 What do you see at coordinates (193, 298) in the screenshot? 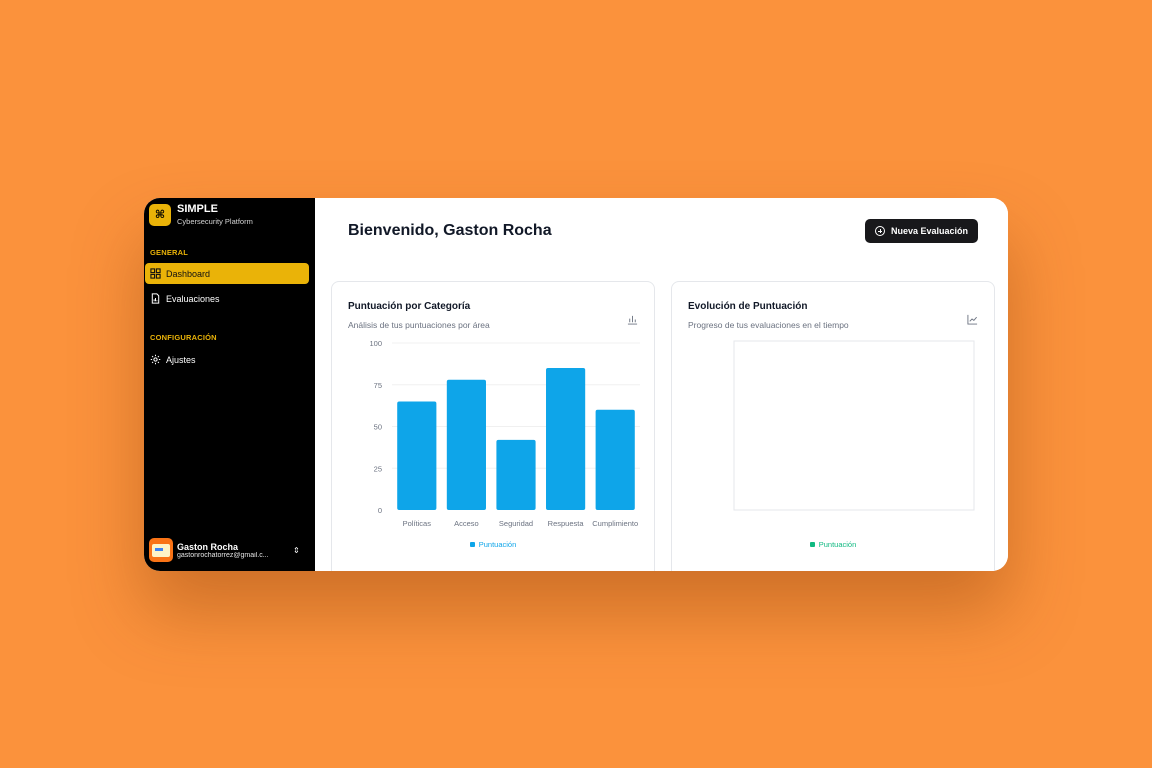
I see `sidebar-item-label: Evaluaciones` at bounding box center [193, 298].